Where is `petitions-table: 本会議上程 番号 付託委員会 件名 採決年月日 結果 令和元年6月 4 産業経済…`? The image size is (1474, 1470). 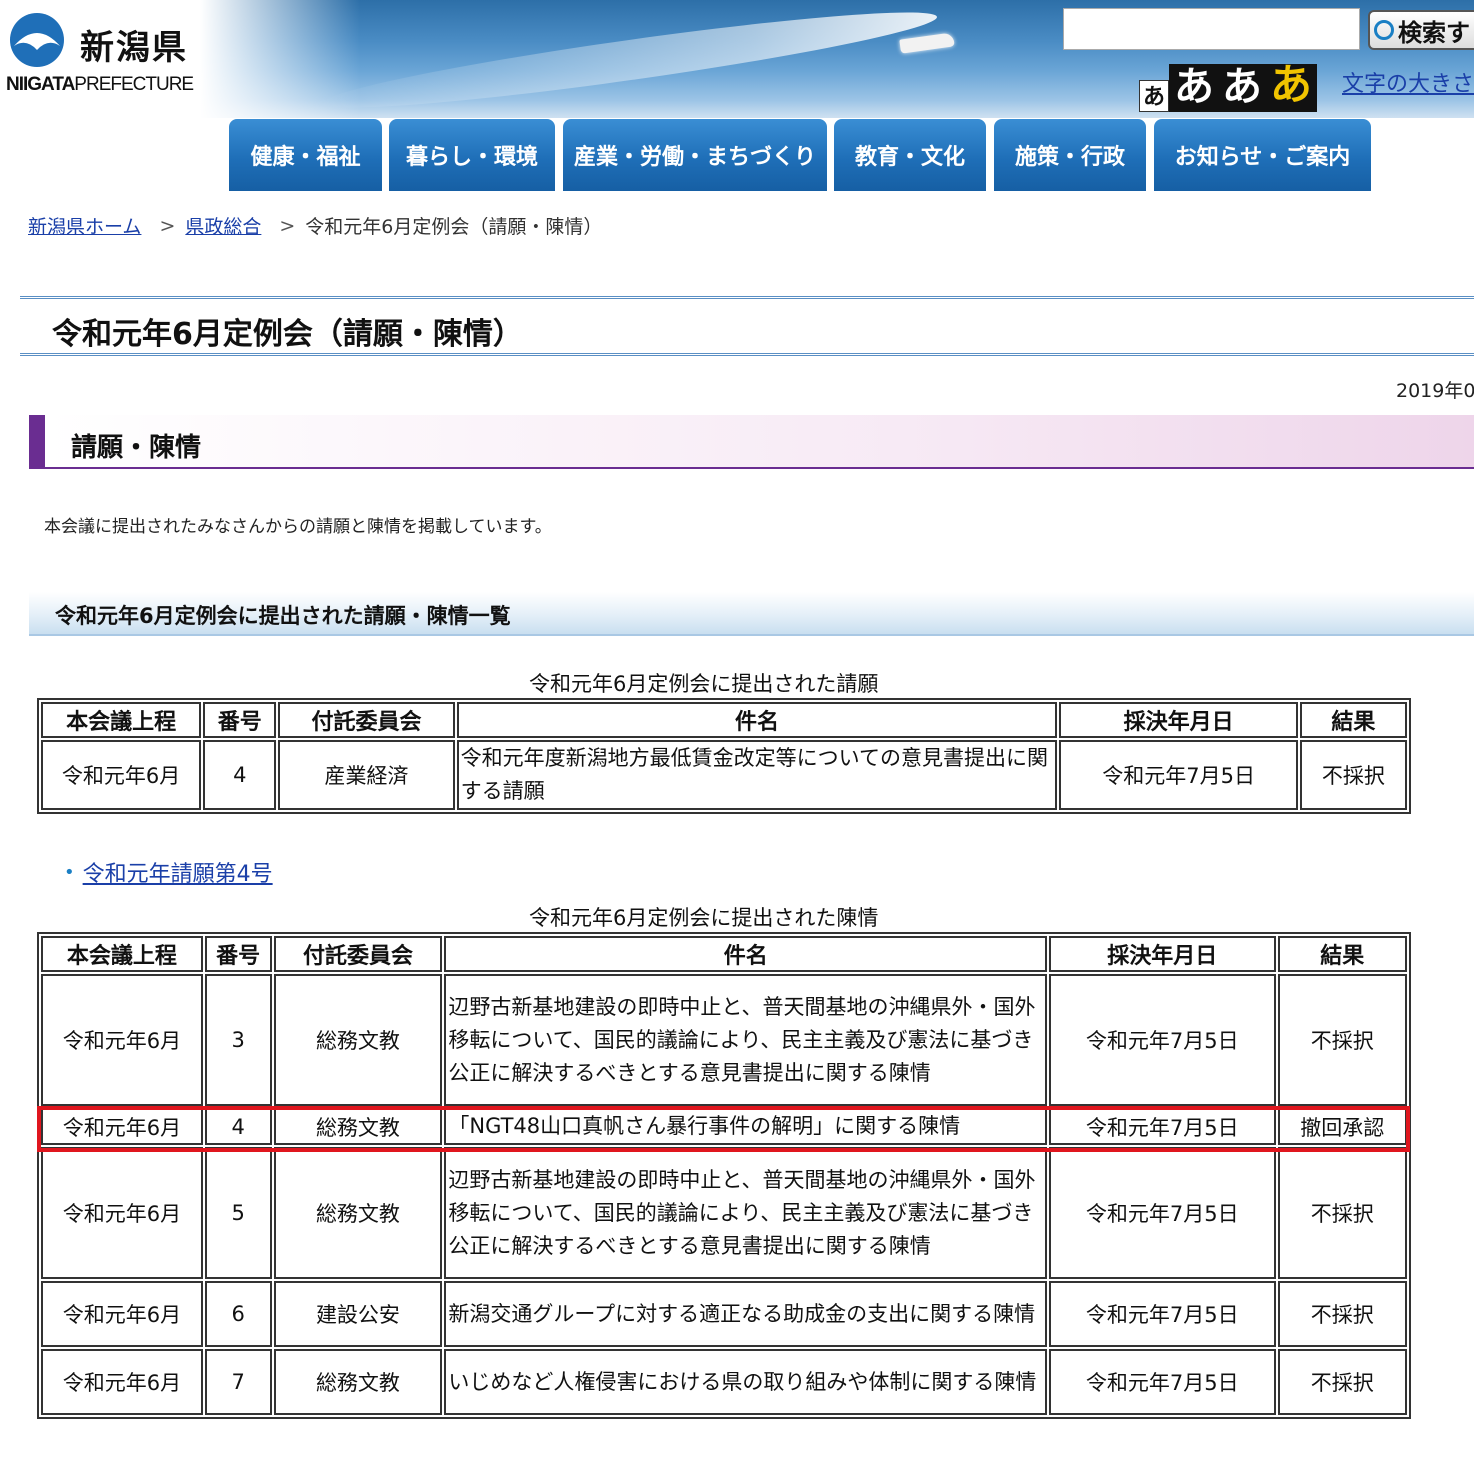 petitions-table: 本会議上程 番号 付託委員会 件名 採決年月日 結果 令和元年6月 4 産業経済… is located at coordinates (724, 756).